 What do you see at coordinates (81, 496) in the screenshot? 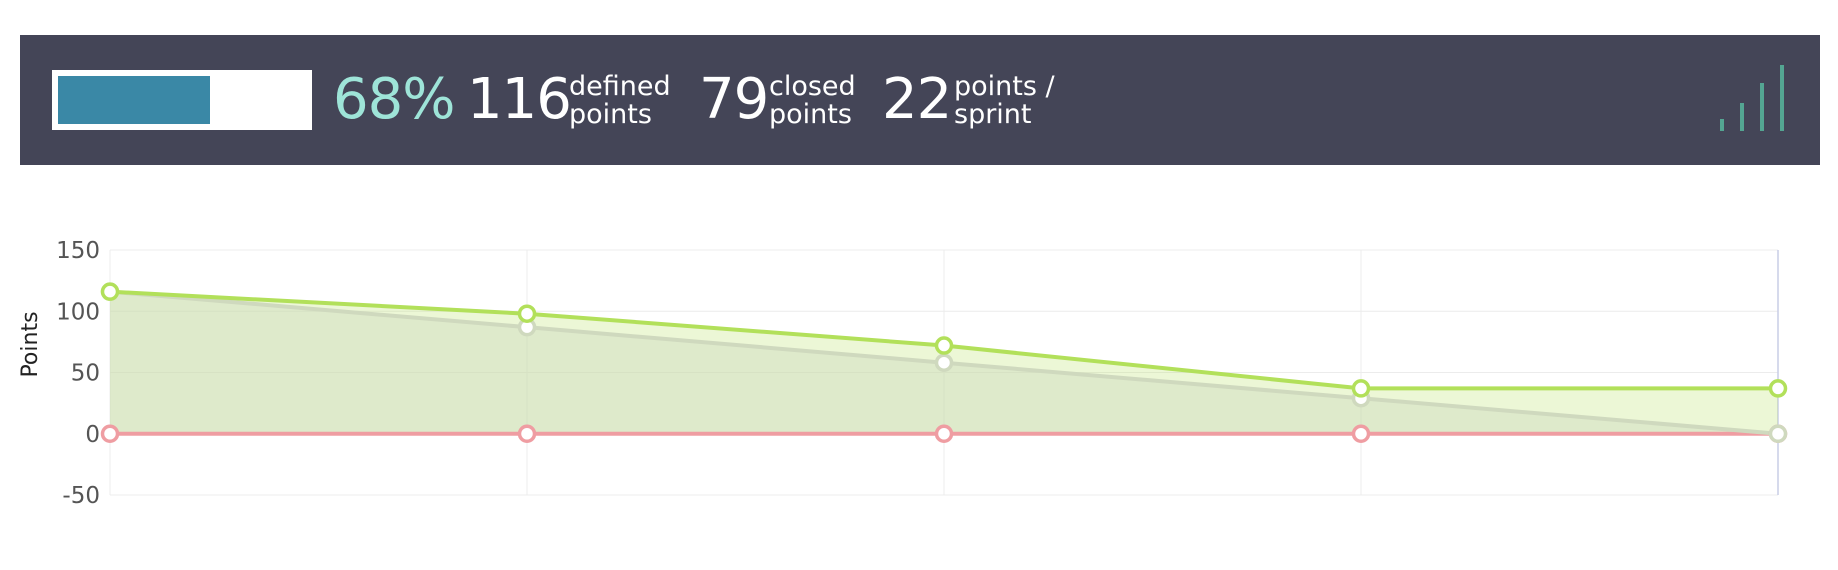
I see `y-tick-label: -50` at bounding box center [81, 496].